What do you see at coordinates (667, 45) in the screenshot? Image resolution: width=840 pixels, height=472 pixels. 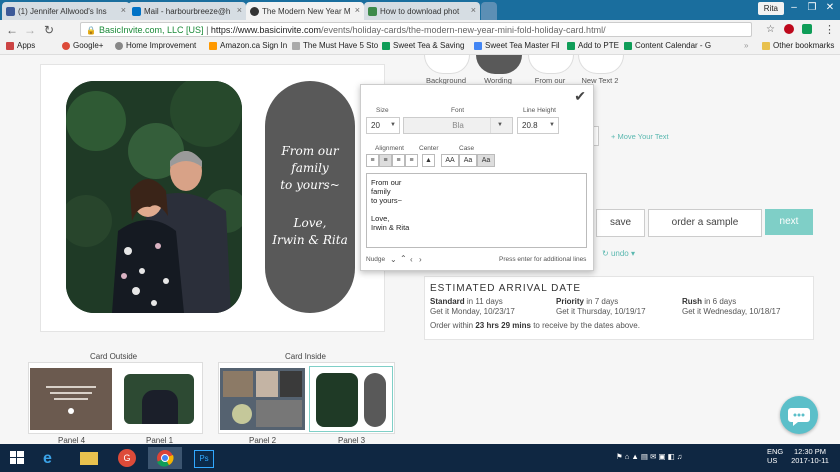 I see `bookmark-content-calendar: Content Calendar - G` at bounding box center [667, 45].